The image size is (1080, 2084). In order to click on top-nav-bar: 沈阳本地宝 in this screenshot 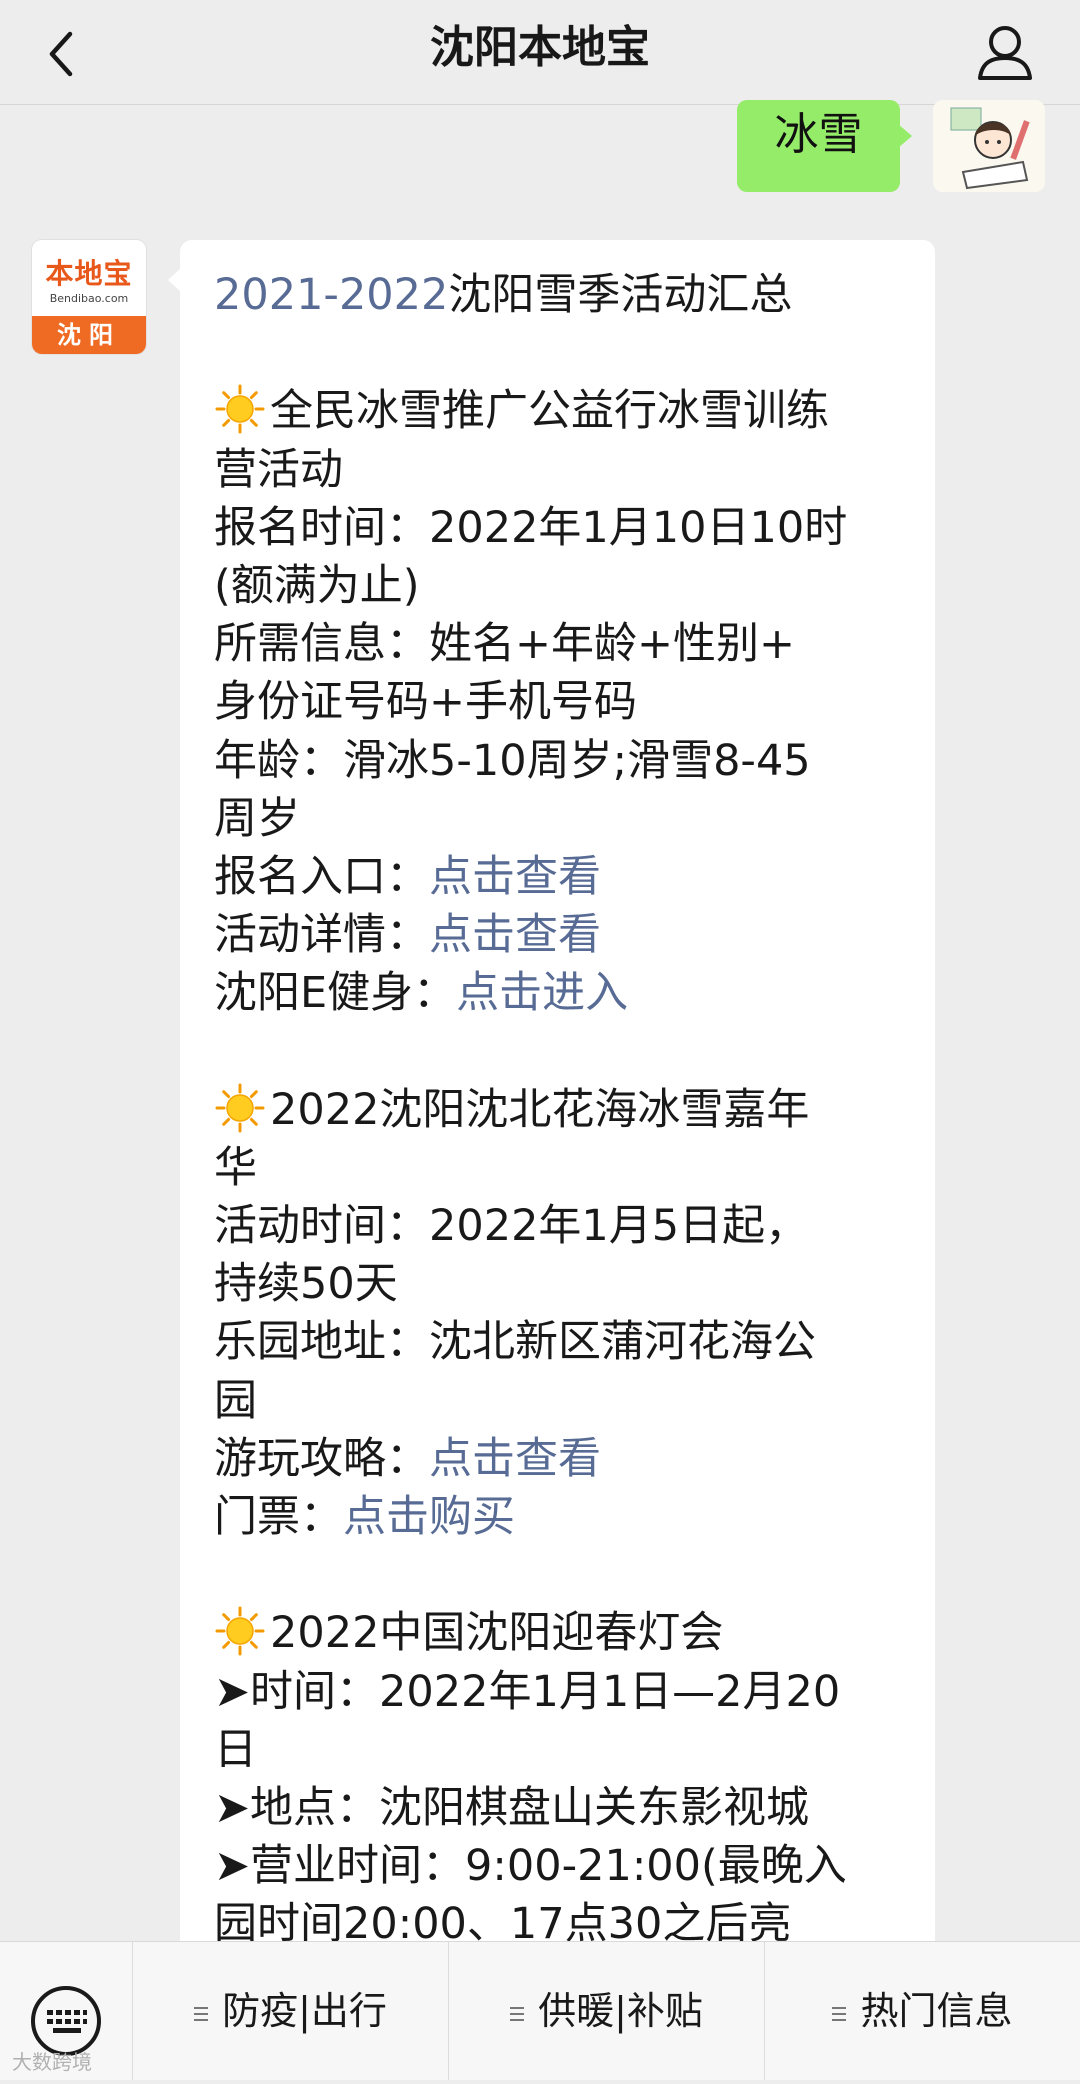, I will do `click(540, 52)`.